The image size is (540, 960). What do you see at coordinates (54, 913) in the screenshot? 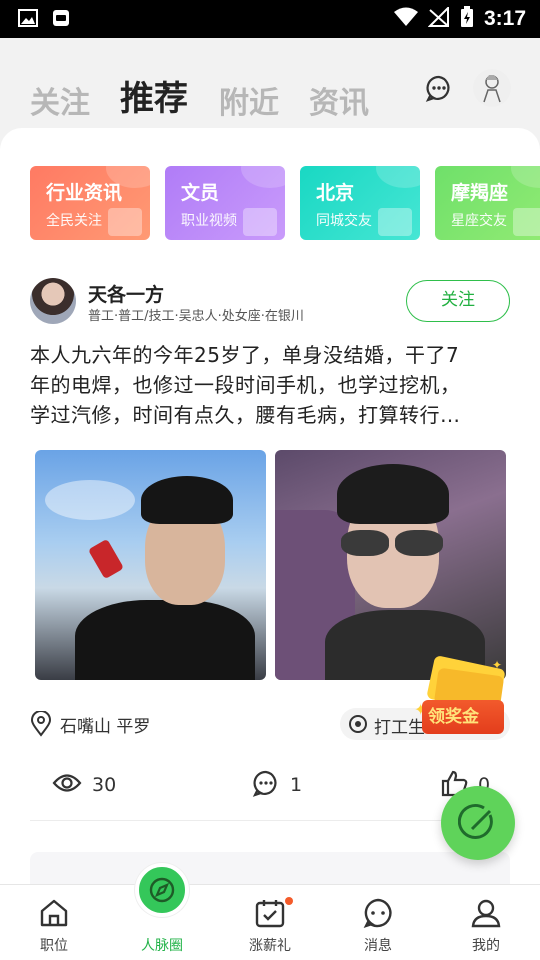
I see `home-icon` at bounding box center [54, 913].